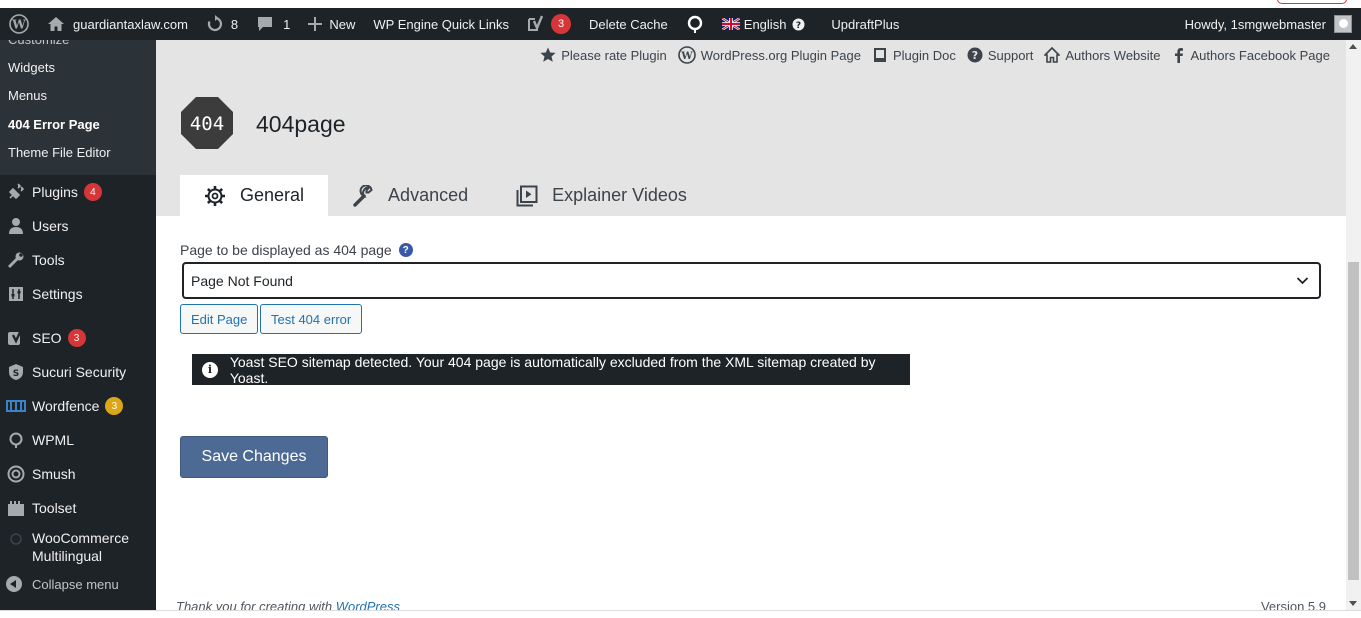 The image size is (1361, 618). I want to click on tab-explainer-videos: Explainer Videos, so click(601, 195).